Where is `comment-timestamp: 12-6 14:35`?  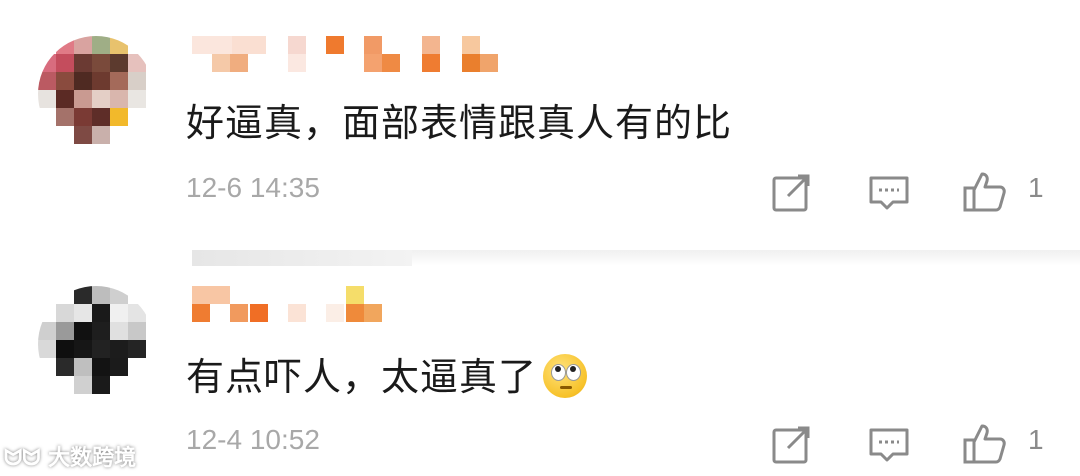 comment-timestamp: 12-6 14:35 is located at coordinates (253, 187).